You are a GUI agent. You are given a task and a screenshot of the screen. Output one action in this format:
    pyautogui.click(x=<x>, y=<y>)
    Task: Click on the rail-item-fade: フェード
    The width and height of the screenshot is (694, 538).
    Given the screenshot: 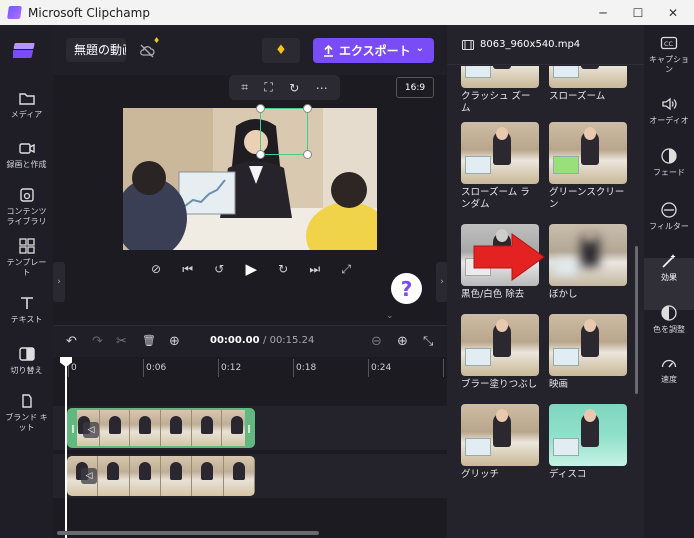 What is the action you would take?
    pyautogui.click(x=669, y=162)
    